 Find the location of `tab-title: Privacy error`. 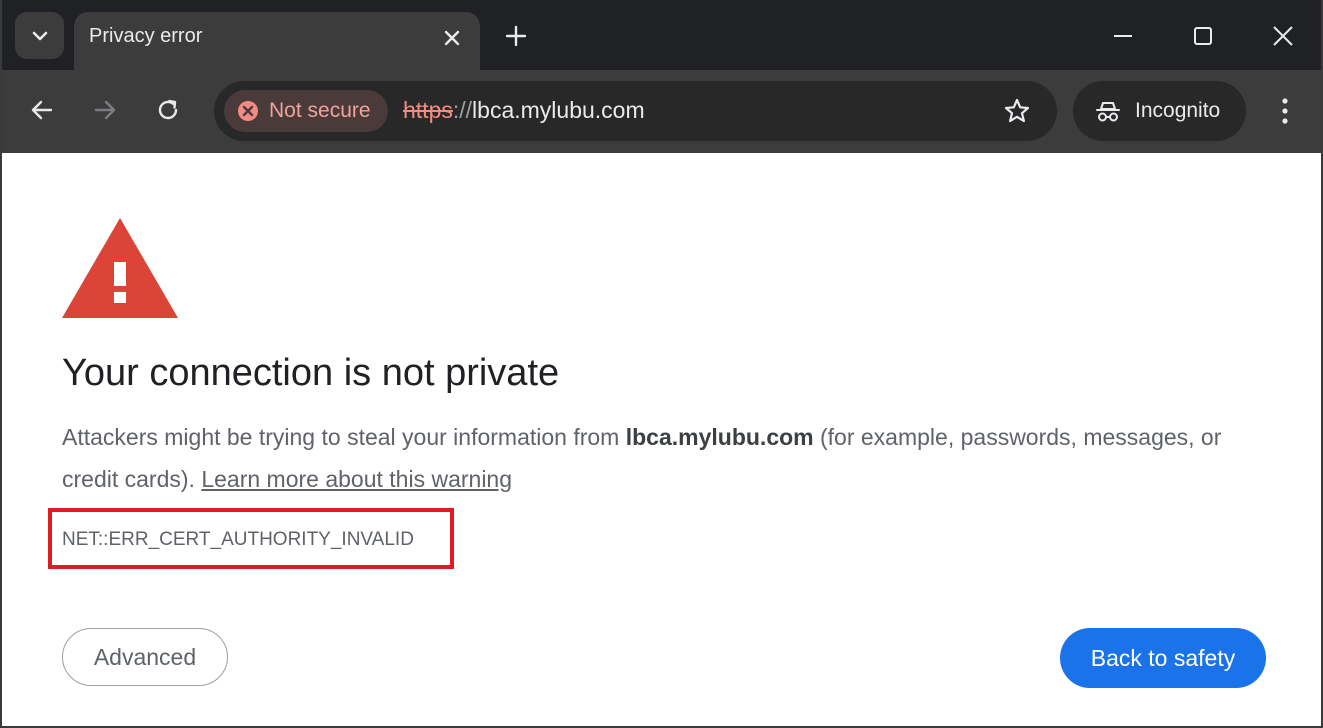

tab-title: Privacy error is located at coordinates (146, 36).